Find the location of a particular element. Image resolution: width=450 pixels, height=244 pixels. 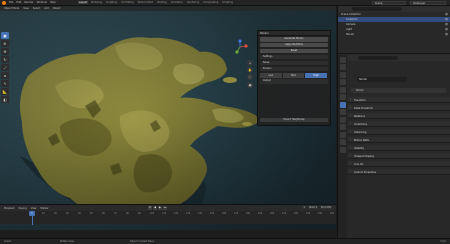

add-menu: Add is located at coordinates (46, 8).